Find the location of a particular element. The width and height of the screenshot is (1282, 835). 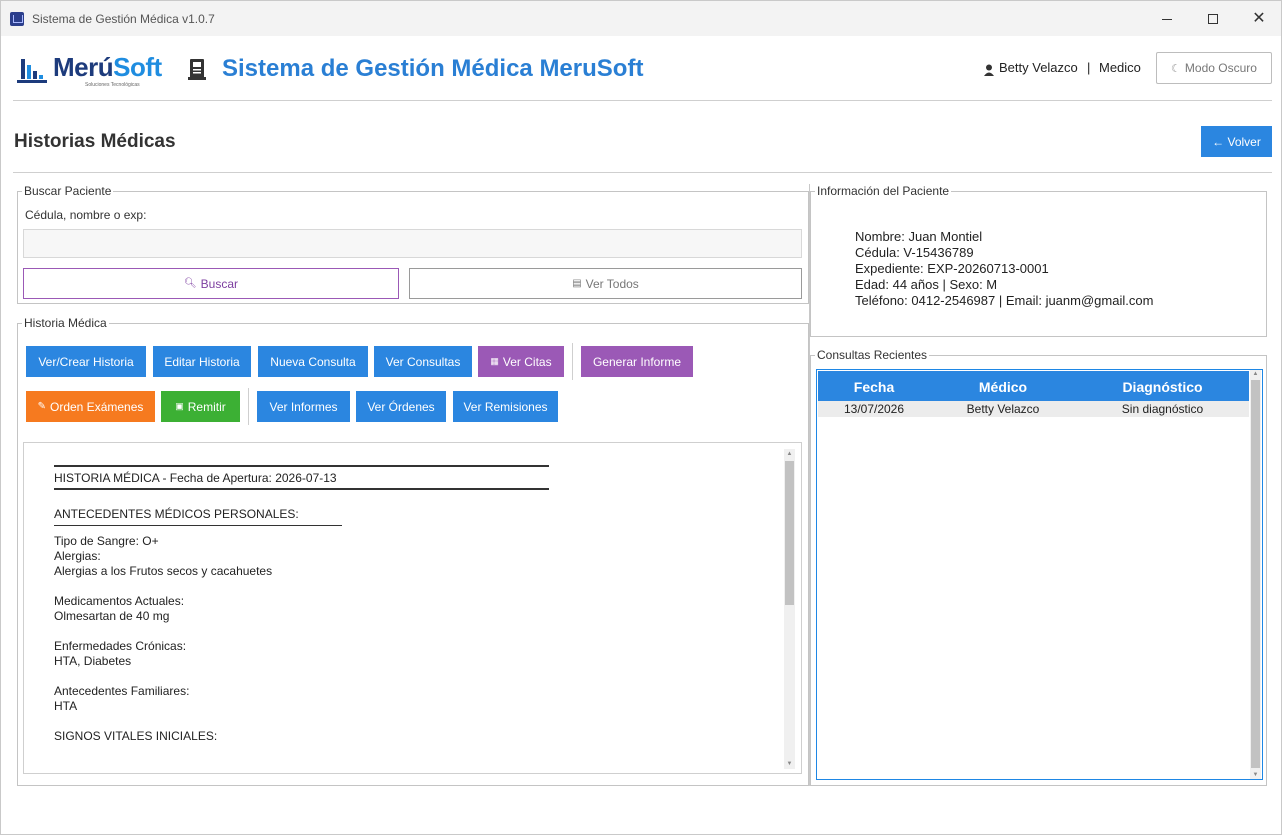

moon-icon: ☾ is located at coordinates (1176, 68).